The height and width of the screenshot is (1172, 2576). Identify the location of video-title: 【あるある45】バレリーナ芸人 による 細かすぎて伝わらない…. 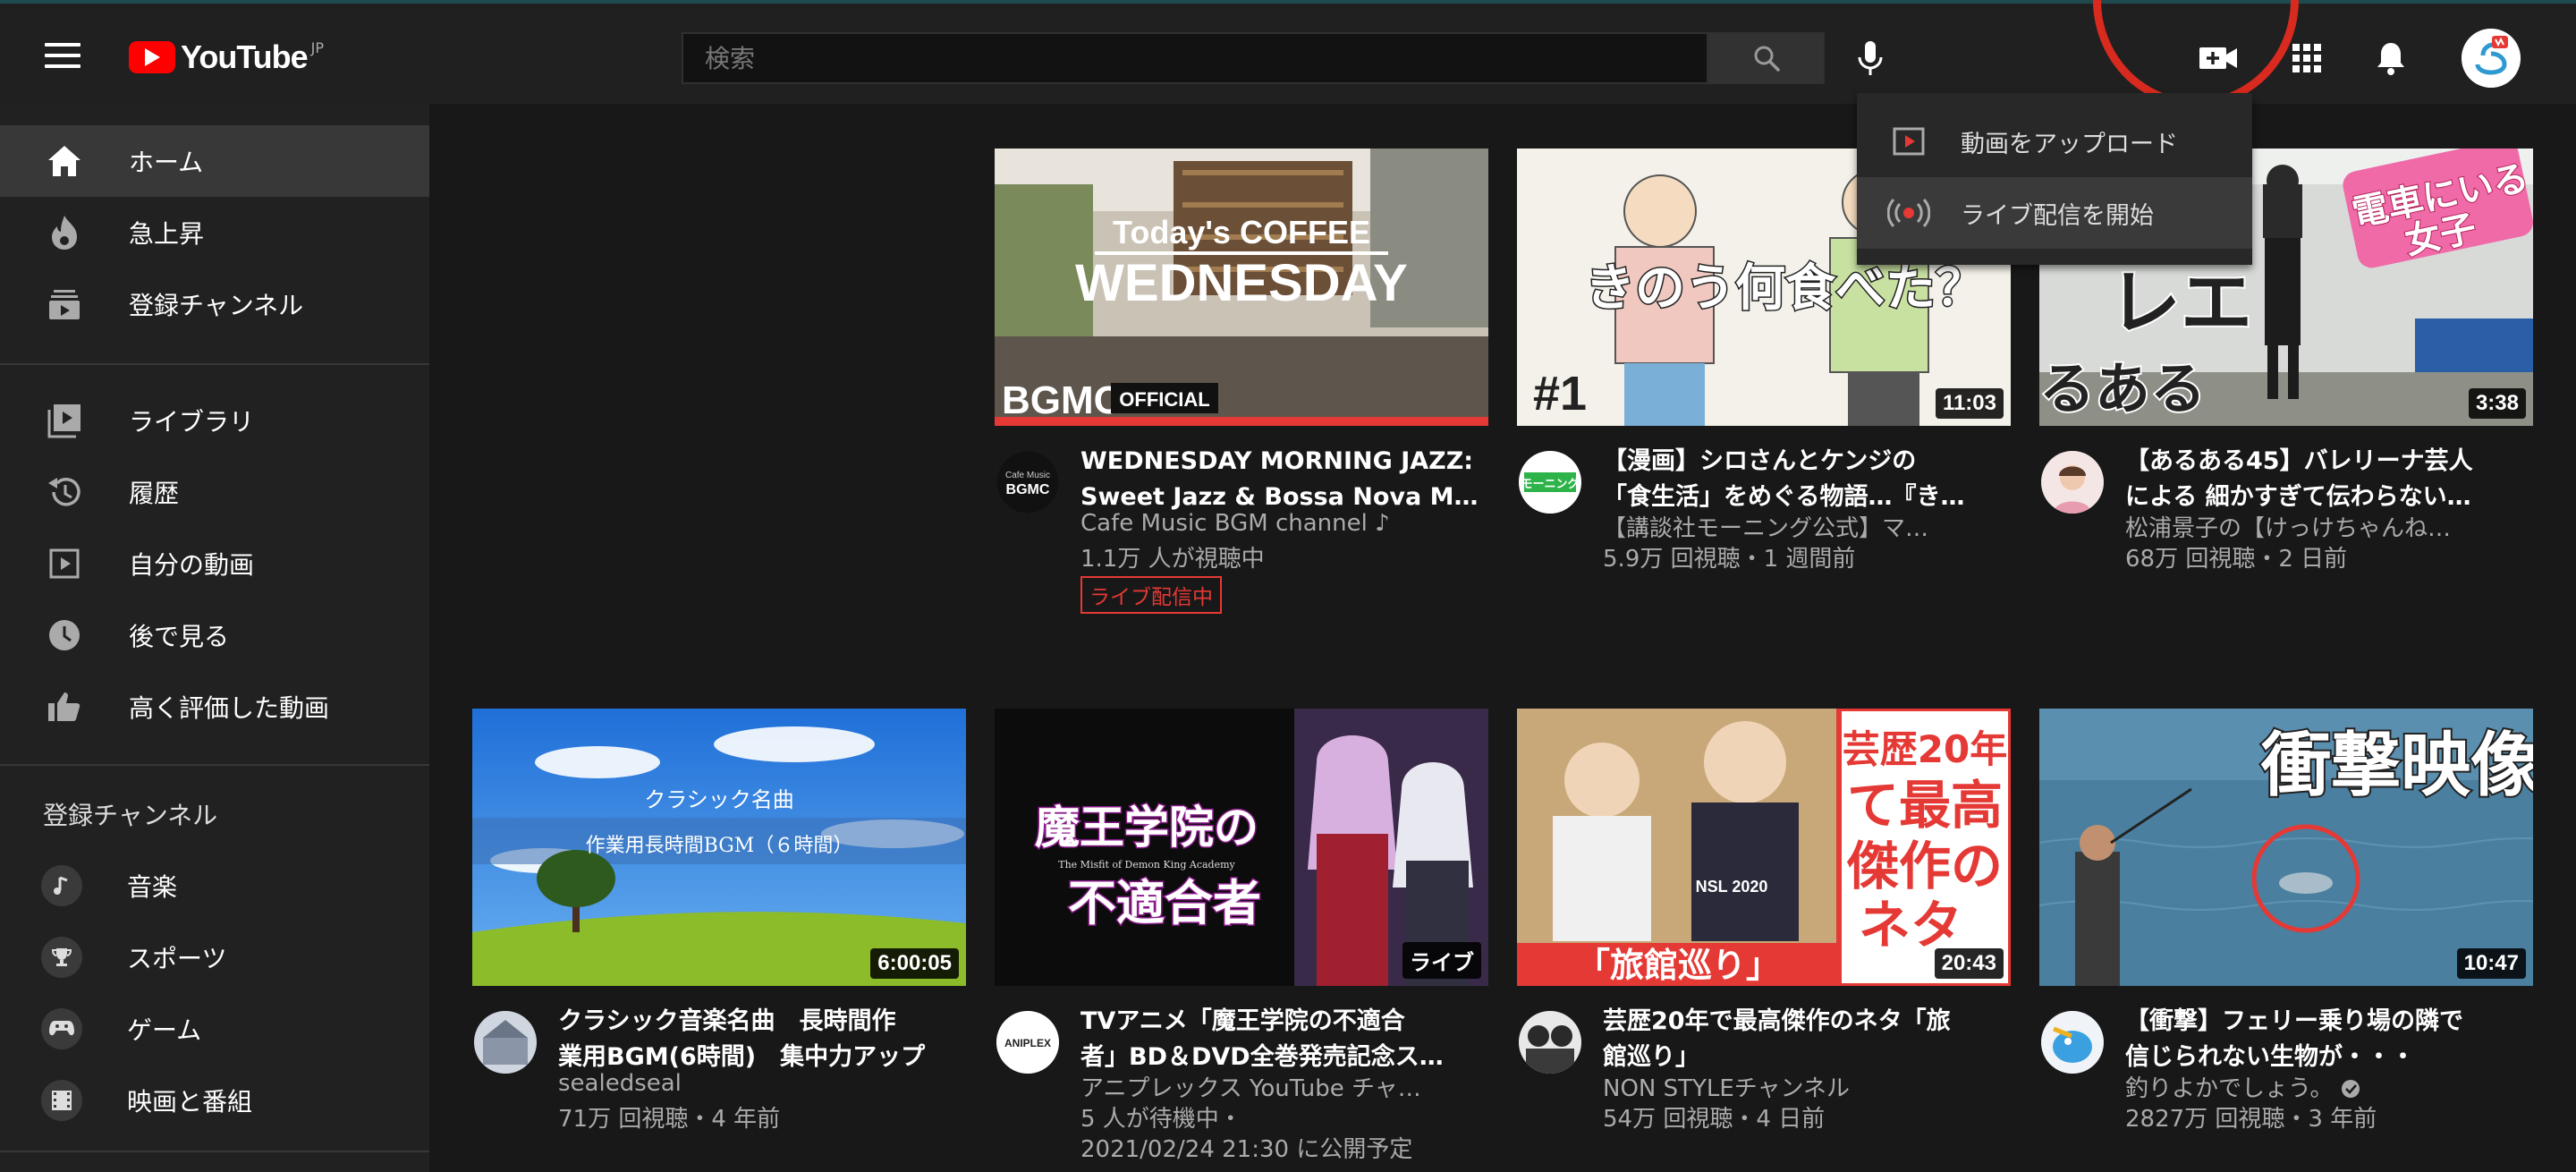
(2329, 479).